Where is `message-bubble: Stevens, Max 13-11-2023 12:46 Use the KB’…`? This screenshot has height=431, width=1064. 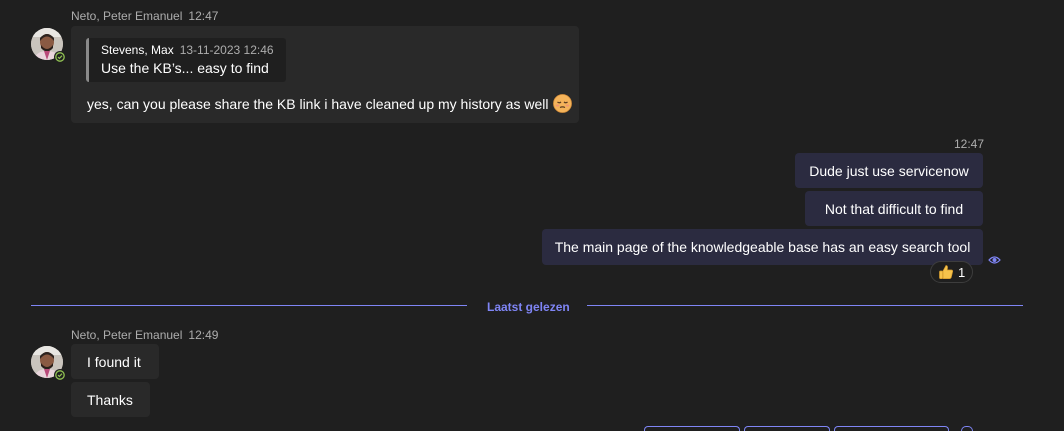 message-bubble: Stevens, Max 13-11-2023 12:46 Use the KB’… is located at coordinates (325, 74).